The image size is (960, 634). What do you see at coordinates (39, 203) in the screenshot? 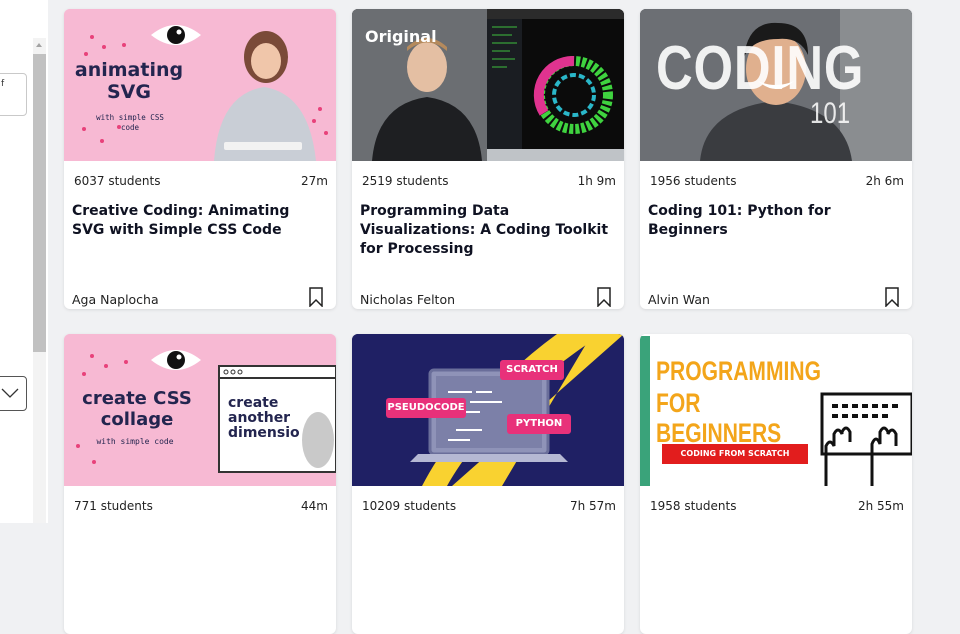
I see `scrollbar-thumb` at bounding box center [39, 203].